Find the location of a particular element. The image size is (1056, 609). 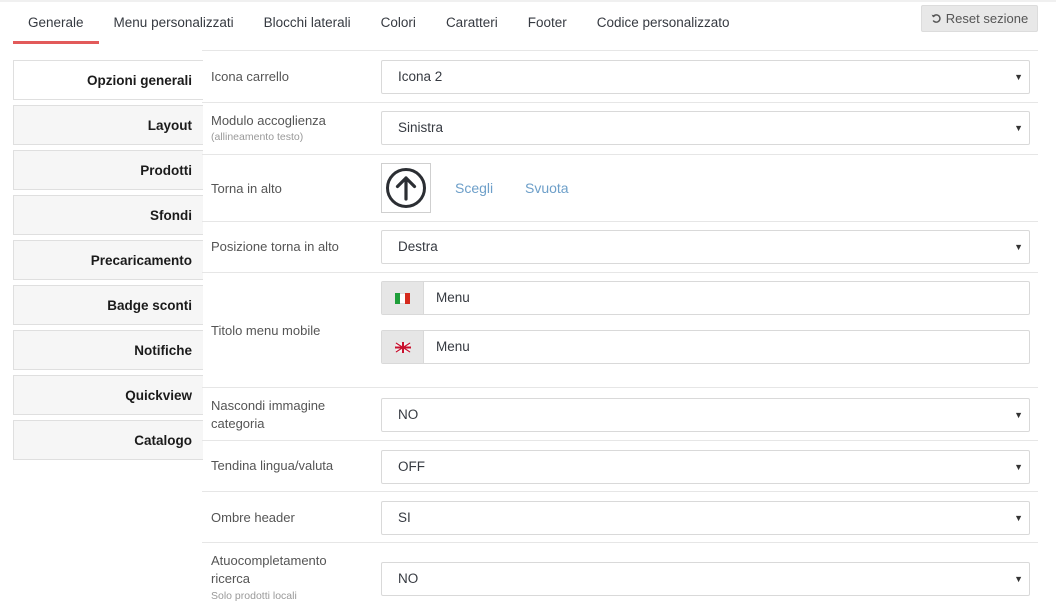

italy-flag-icon is located at coordinates (402, 298).